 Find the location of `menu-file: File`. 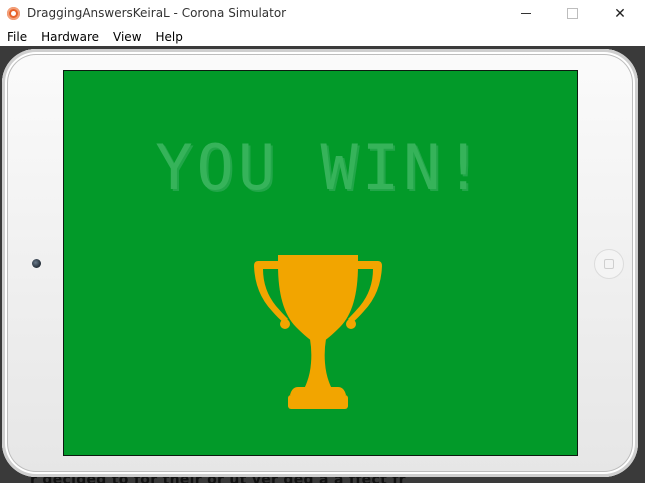

menu-file: File is located at coordinates (17, 37).